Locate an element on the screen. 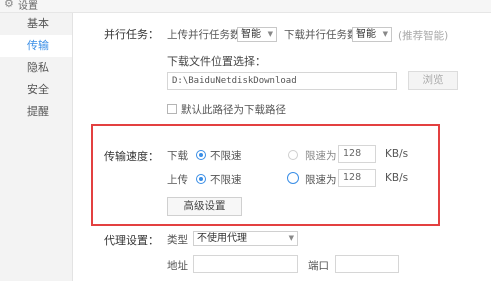 The width and height of the screenshot is (491, 281). download-parallel-select: 智能 ▼ is located at coordinates (372, 34).